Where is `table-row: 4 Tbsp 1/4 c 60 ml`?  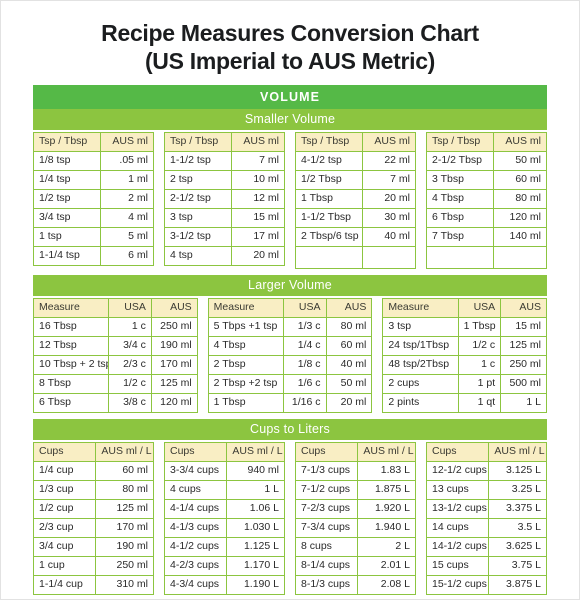
table-row: 4 Tbsp 1/4 c 60 ml is located at coordinates (290, 346).